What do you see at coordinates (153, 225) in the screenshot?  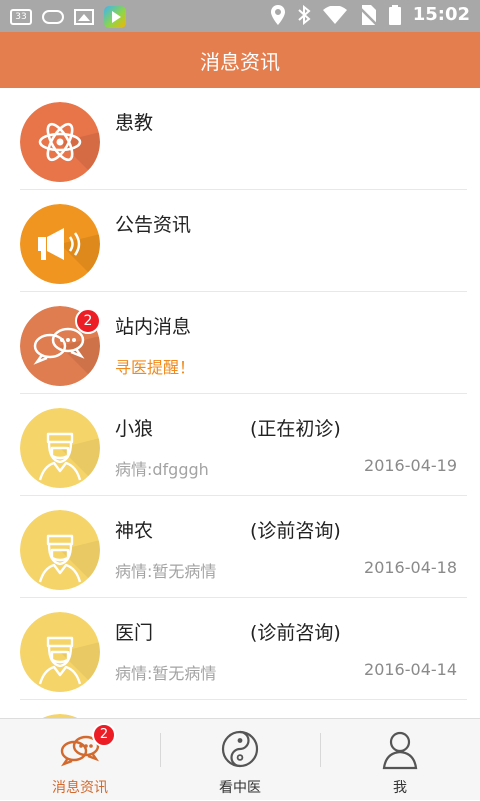 I see `item-title: 公告资讯` at bounding box center [153, 225].